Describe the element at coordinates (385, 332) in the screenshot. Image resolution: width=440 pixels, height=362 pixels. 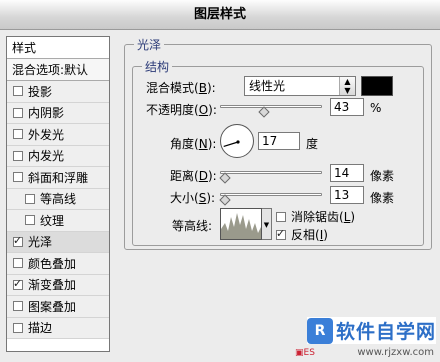
I see `watermark-brand: 软件自学网` at that location.